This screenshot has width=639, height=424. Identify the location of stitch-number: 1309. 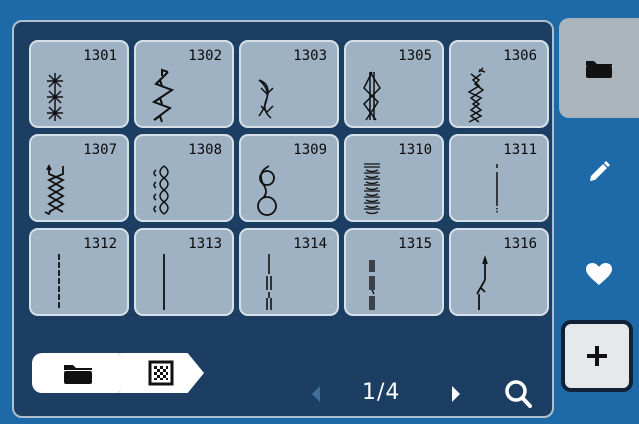
(310, 150).